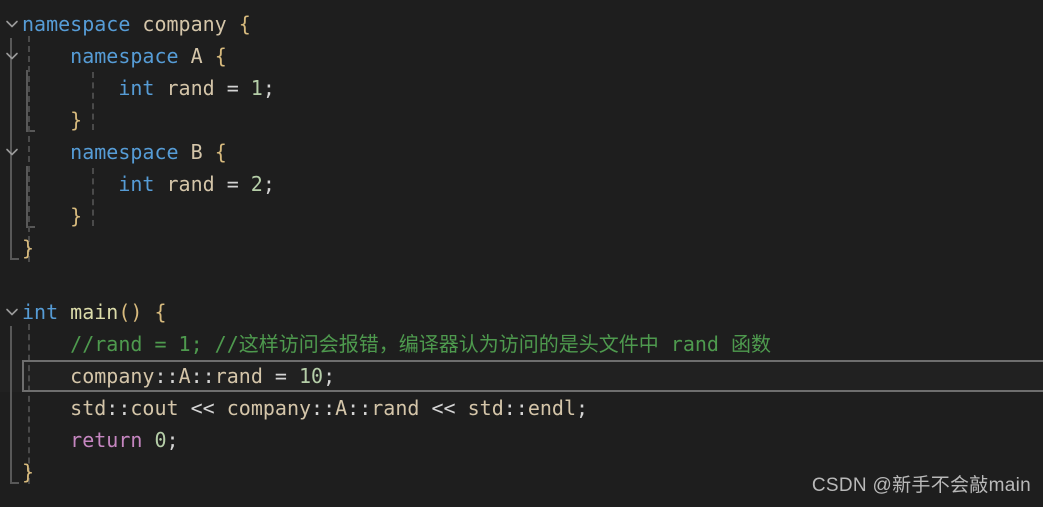  I want to click on code-line: namespace A {, so click(521, 56).